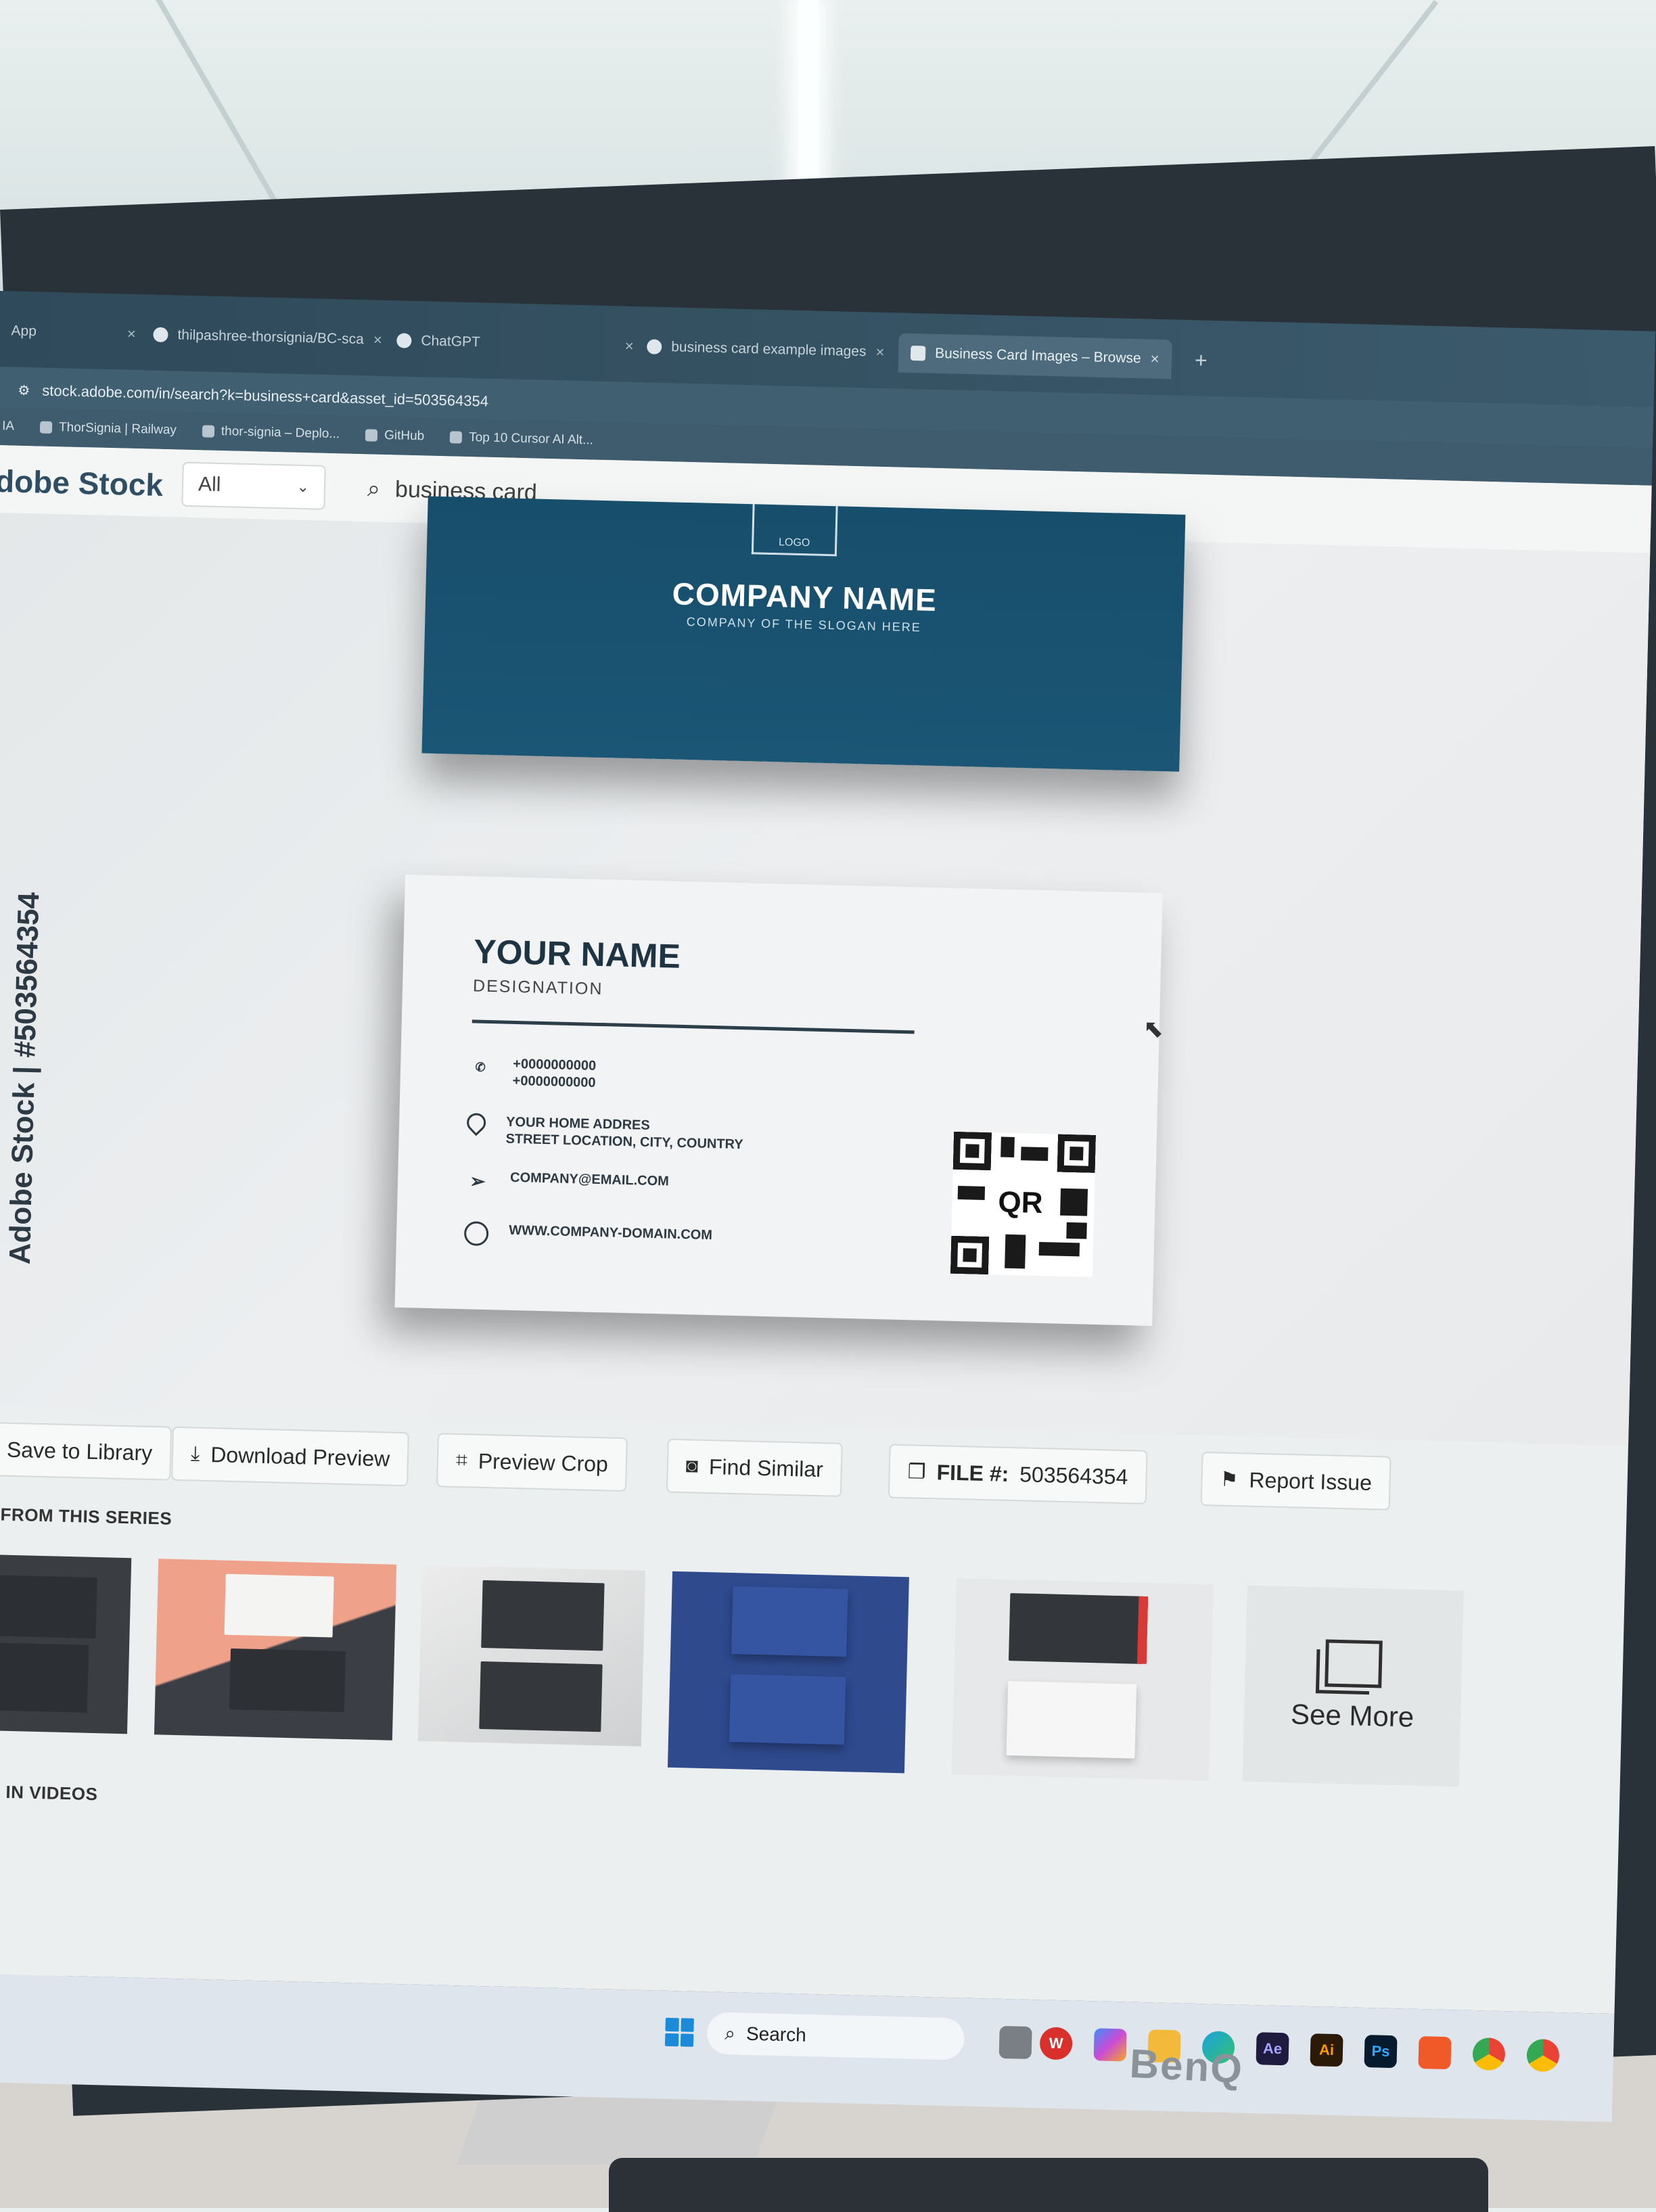  What do you see at coordinates (515, 343) in the screenshot?
I see `tab-chatgpt: ChatGPT ×` at bounding box center [515, 343].